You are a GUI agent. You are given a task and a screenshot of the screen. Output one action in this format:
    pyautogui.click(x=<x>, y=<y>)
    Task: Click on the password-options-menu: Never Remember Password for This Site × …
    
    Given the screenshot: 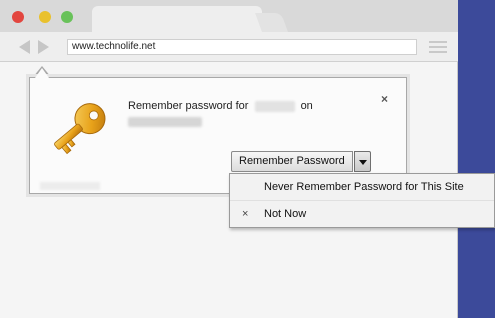 What is the action you would take?
    pyautogui.click(x=362, y=200)
    